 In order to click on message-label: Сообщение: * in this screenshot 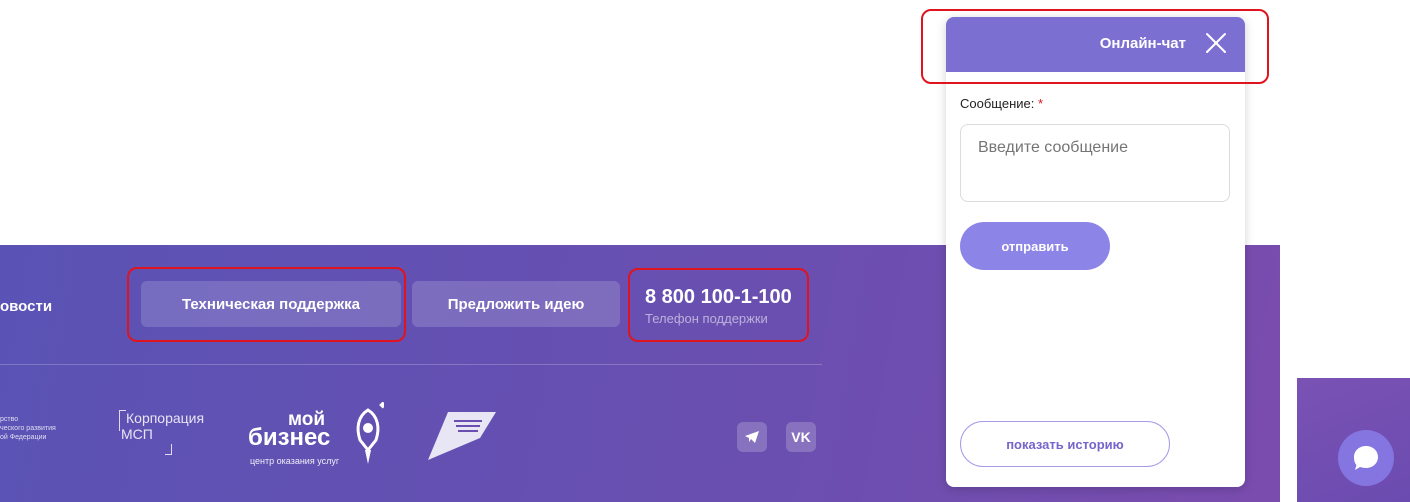, I will do `click(1001, 103)`.